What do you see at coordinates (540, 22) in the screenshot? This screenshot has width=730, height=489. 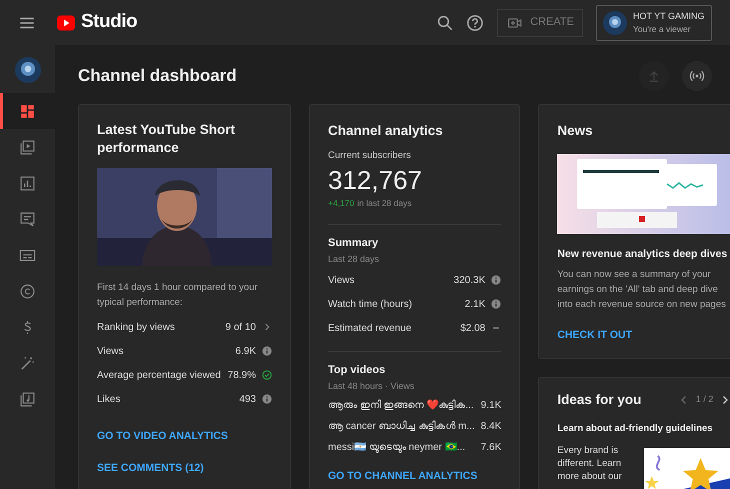 I see `create-button: CREATE` at bounding box center [540, 22].